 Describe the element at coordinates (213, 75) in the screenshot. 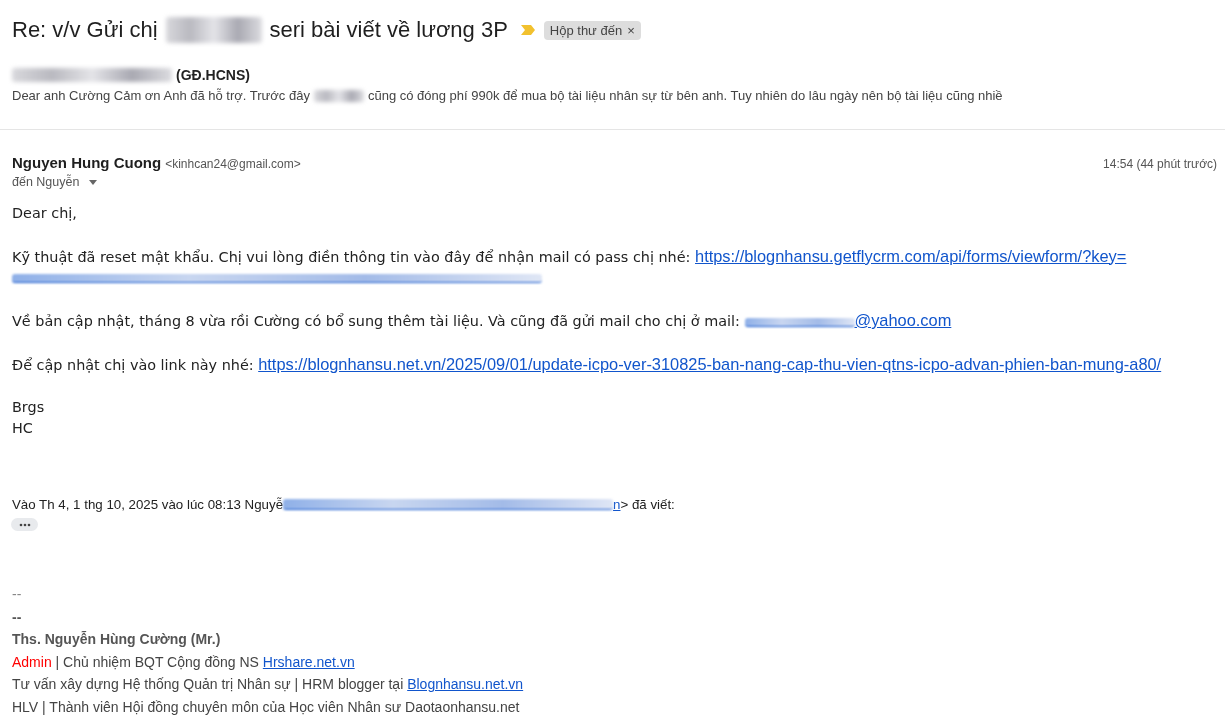

I see `sender-role: (GĐ.HCNS)` at that location.